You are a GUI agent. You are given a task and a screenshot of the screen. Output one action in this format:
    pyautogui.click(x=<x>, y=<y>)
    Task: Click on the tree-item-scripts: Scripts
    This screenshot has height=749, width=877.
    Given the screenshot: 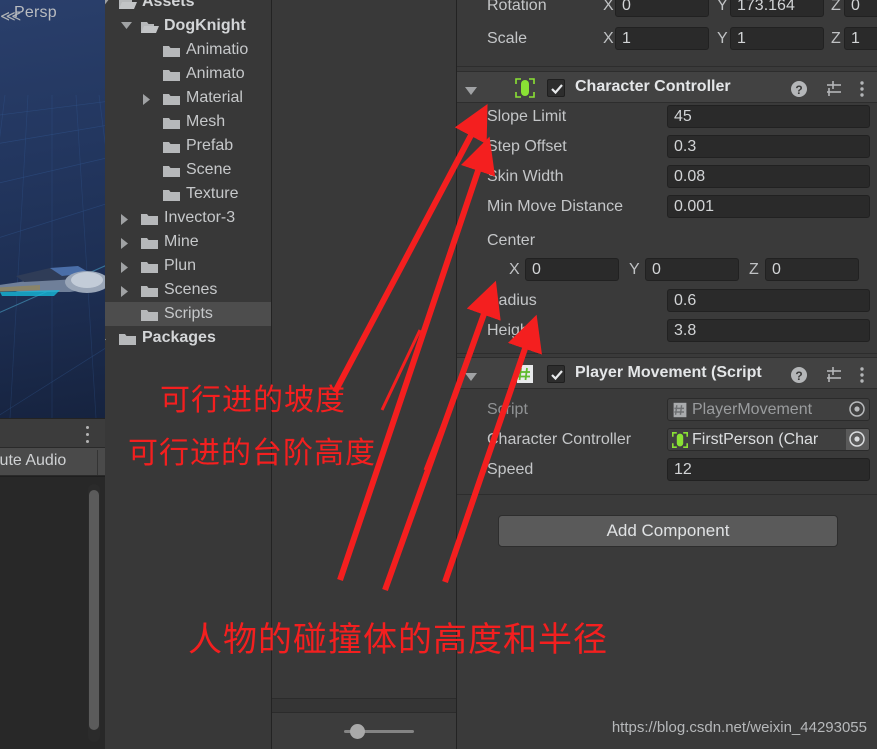 What is the action you would take?
    pyautogui.click(x=188, y=314)
    